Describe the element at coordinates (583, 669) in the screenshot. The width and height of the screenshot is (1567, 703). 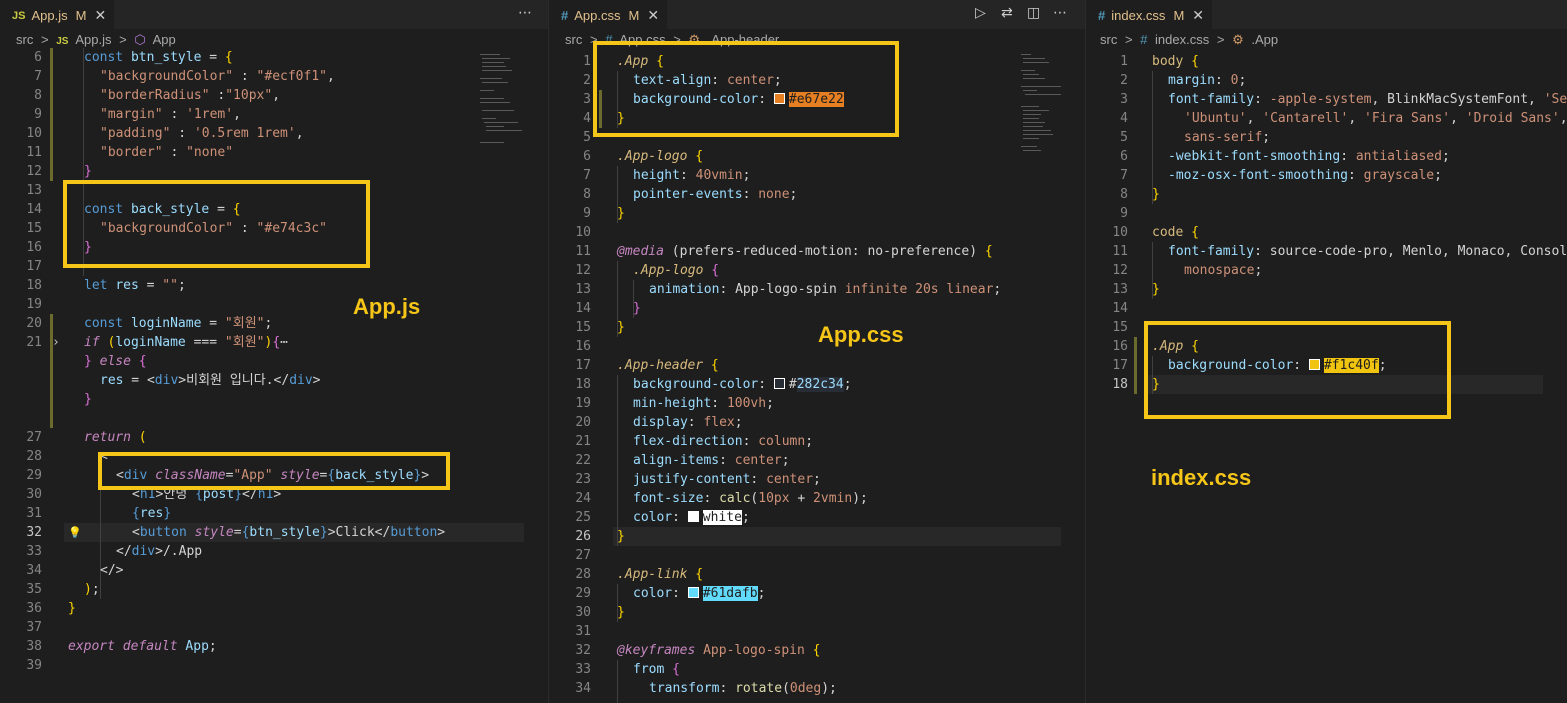
I see `line-number: 33` at that location.